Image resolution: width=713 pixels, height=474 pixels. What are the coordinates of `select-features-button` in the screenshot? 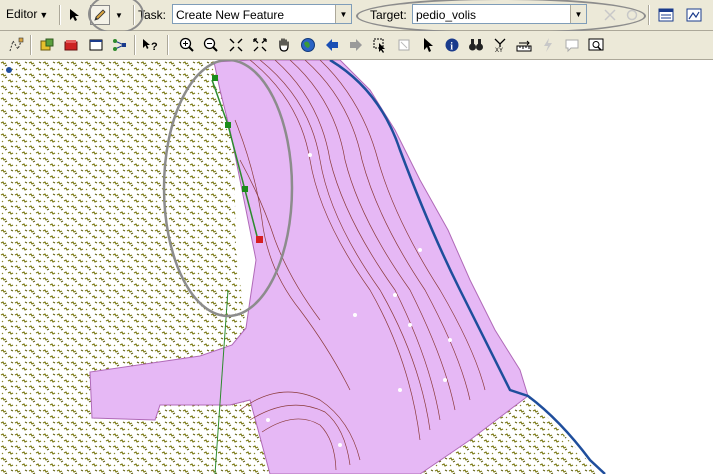 It's located at (380, 45).